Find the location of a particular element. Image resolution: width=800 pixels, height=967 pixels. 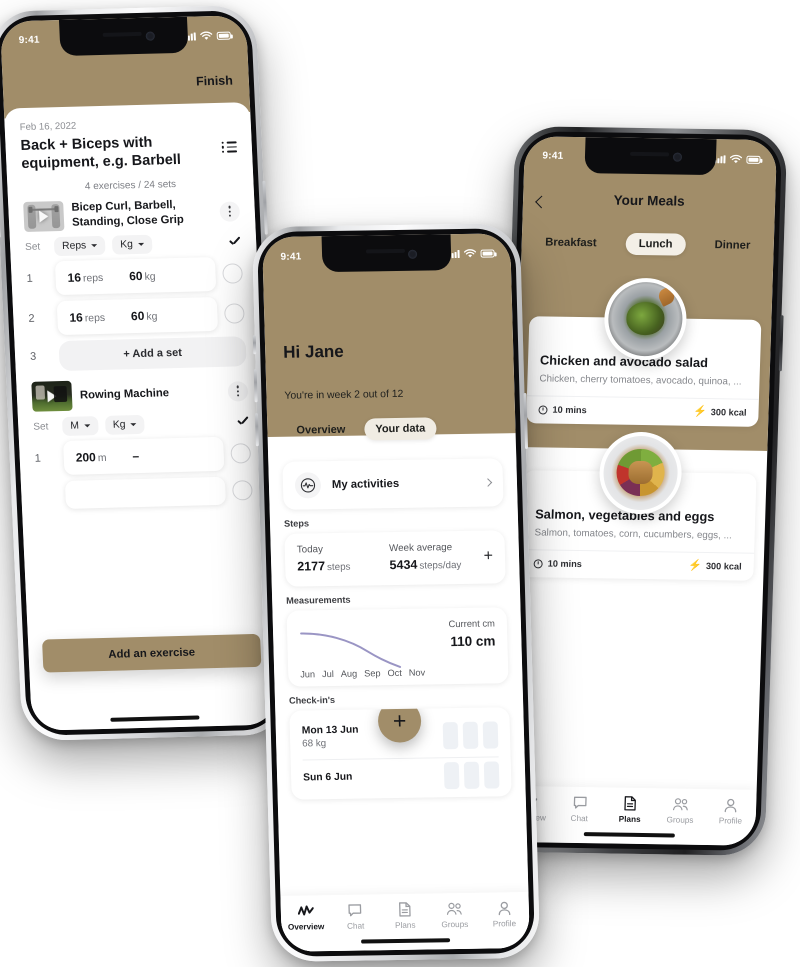

add-steps-button: + is located at coordinates (487, 555).